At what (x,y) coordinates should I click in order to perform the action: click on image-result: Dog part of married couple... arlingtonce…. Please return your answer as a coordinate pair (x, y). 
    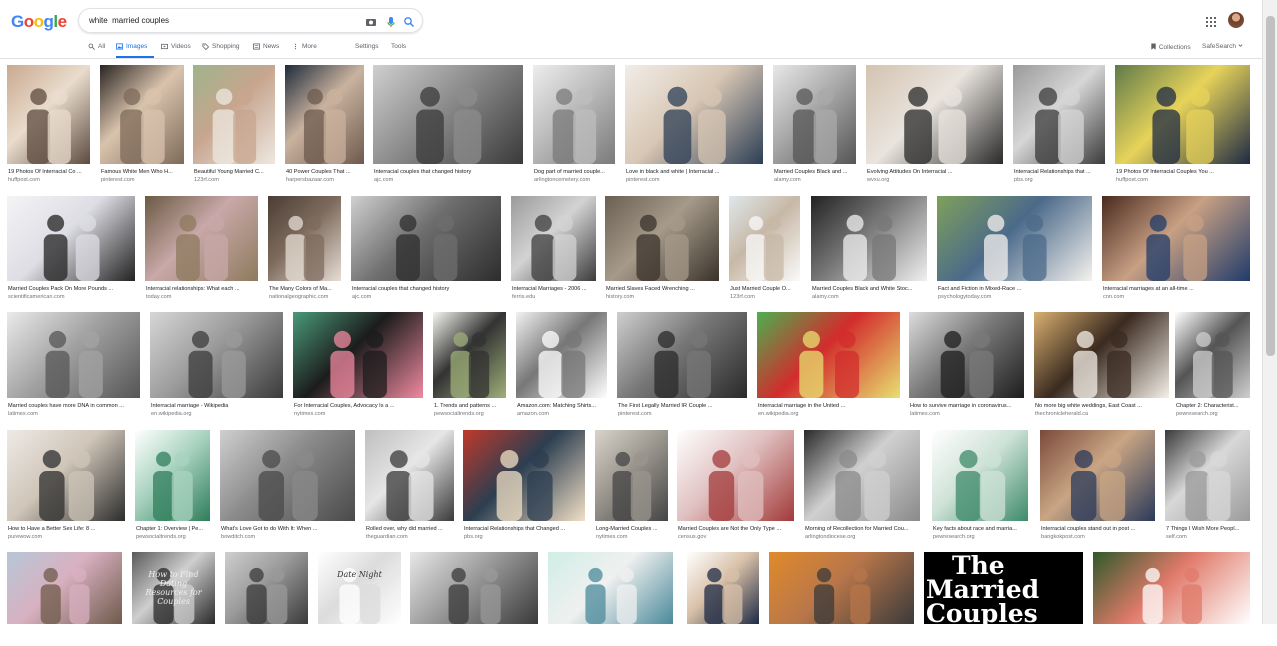
    Looking at the image, I should click on (574, 125).